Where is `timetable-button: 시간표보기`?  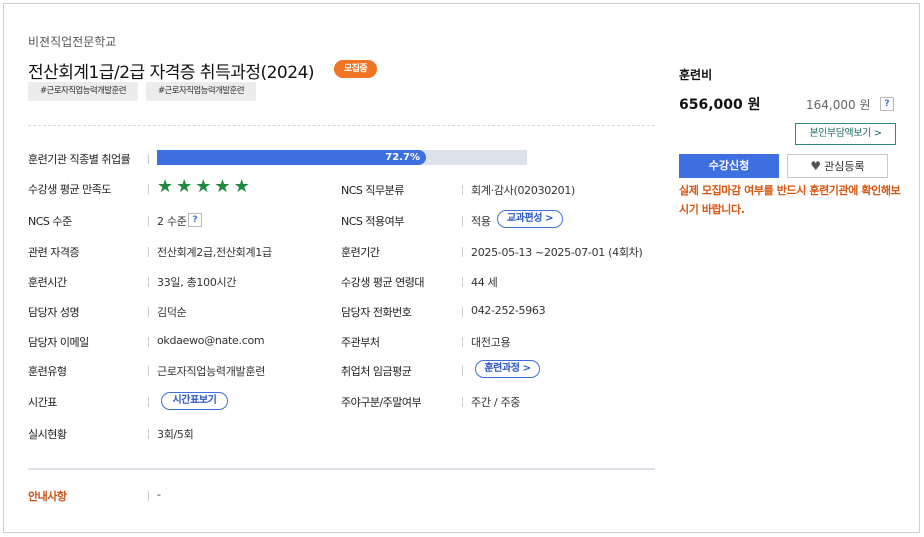 timetable-button: 시간표보기 is located at coordinates (194, 401).